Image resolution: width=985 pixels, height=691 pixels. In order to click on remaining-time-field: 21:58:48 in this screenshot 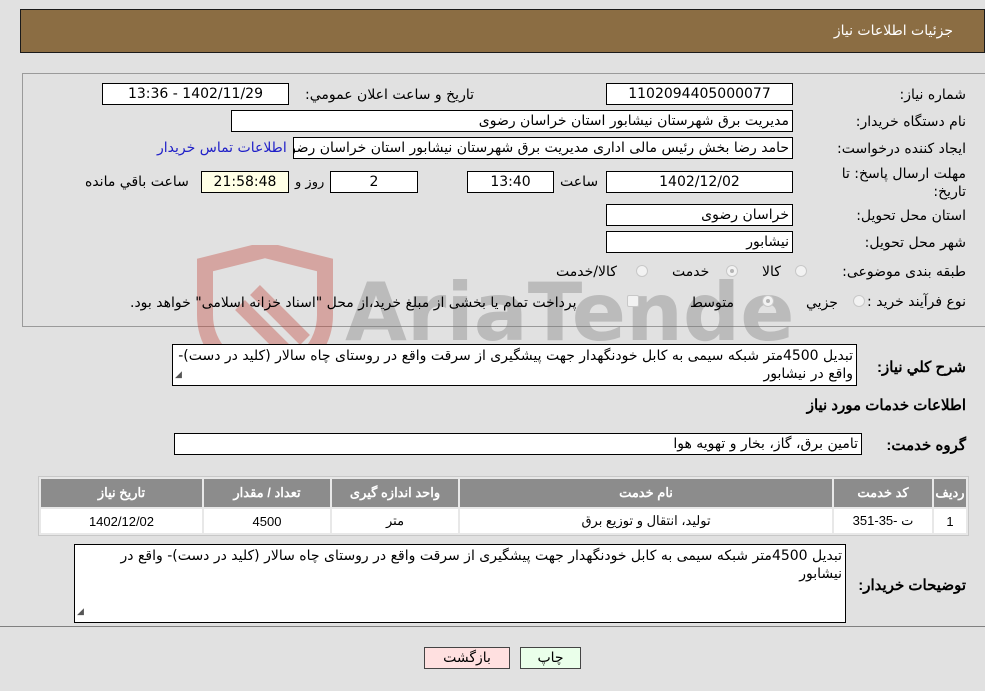, I will do `click(245, 182)`.